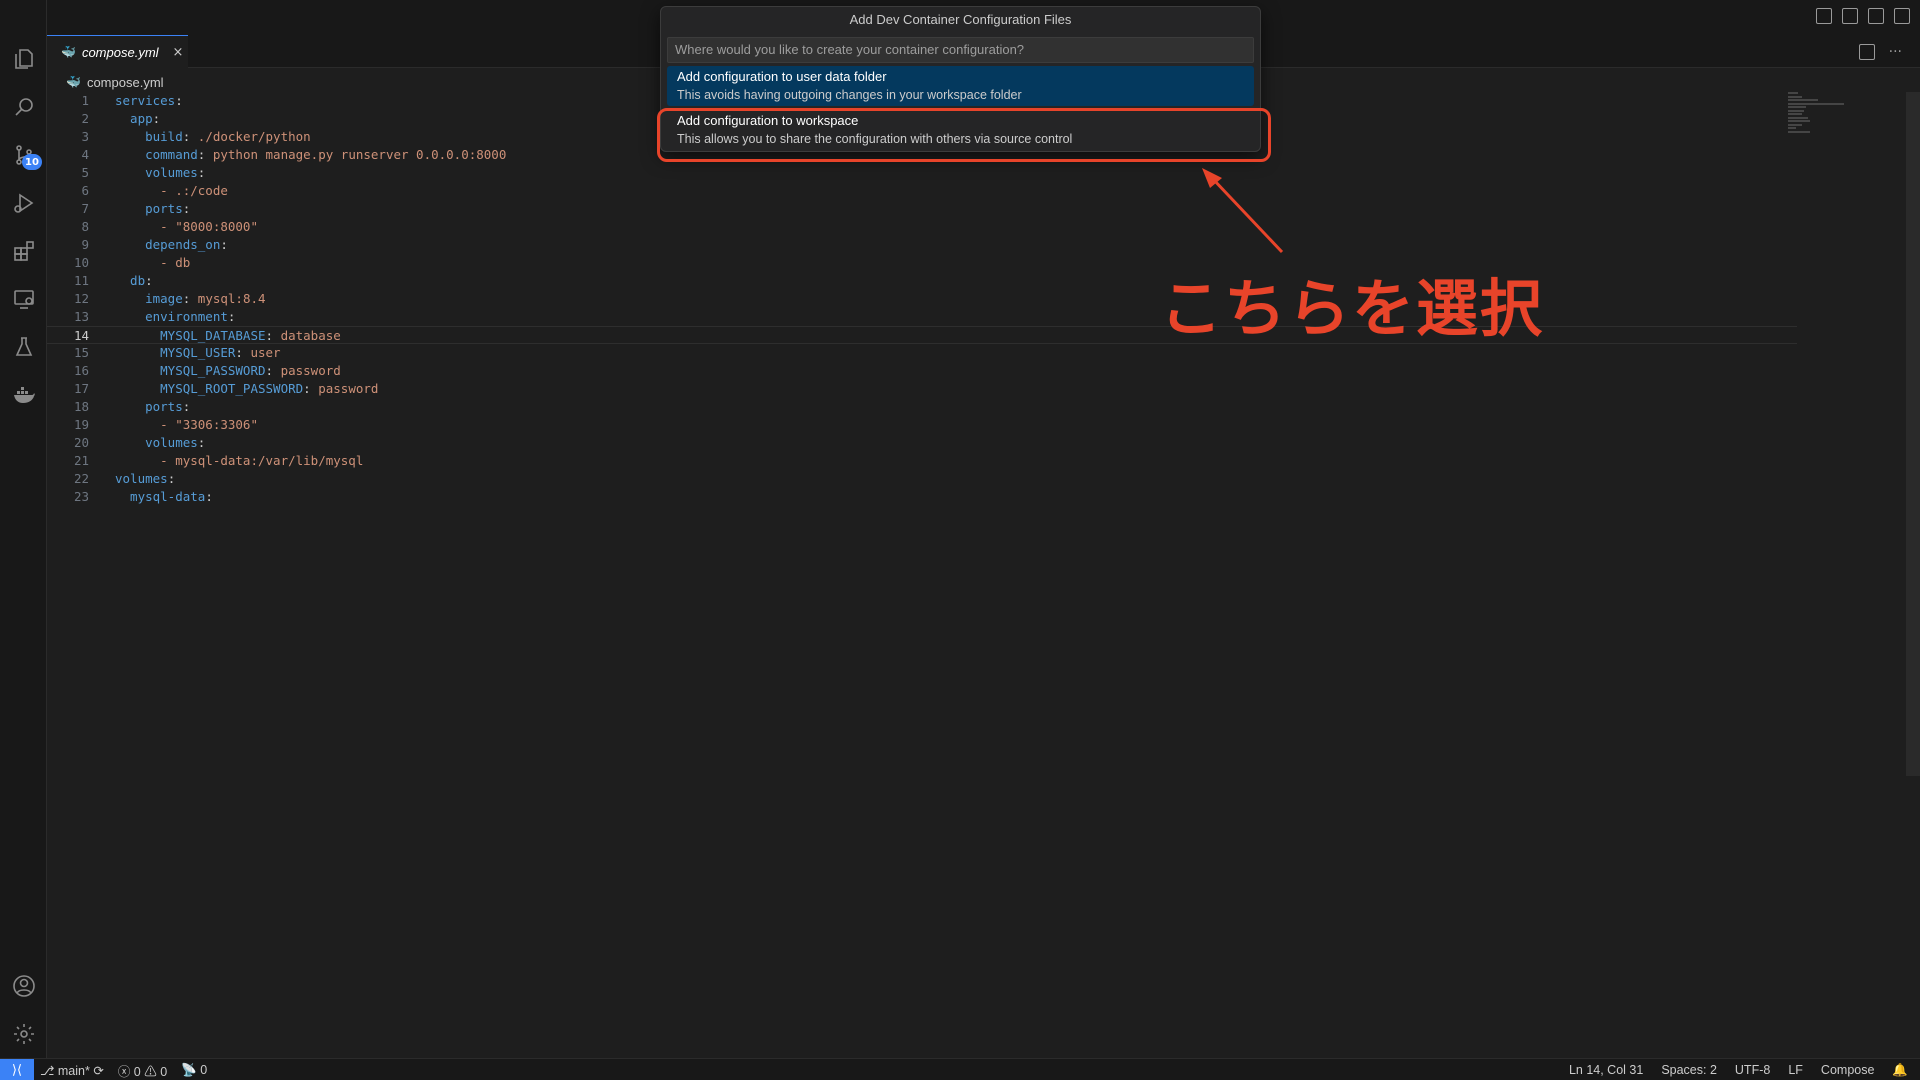 Image resolution: width=1920 pixels, height=1080 pixels. What do you see at coordinates (344, 388) in the screenshot?
I see `yaml-value: password` at bounding box center [344, 388].